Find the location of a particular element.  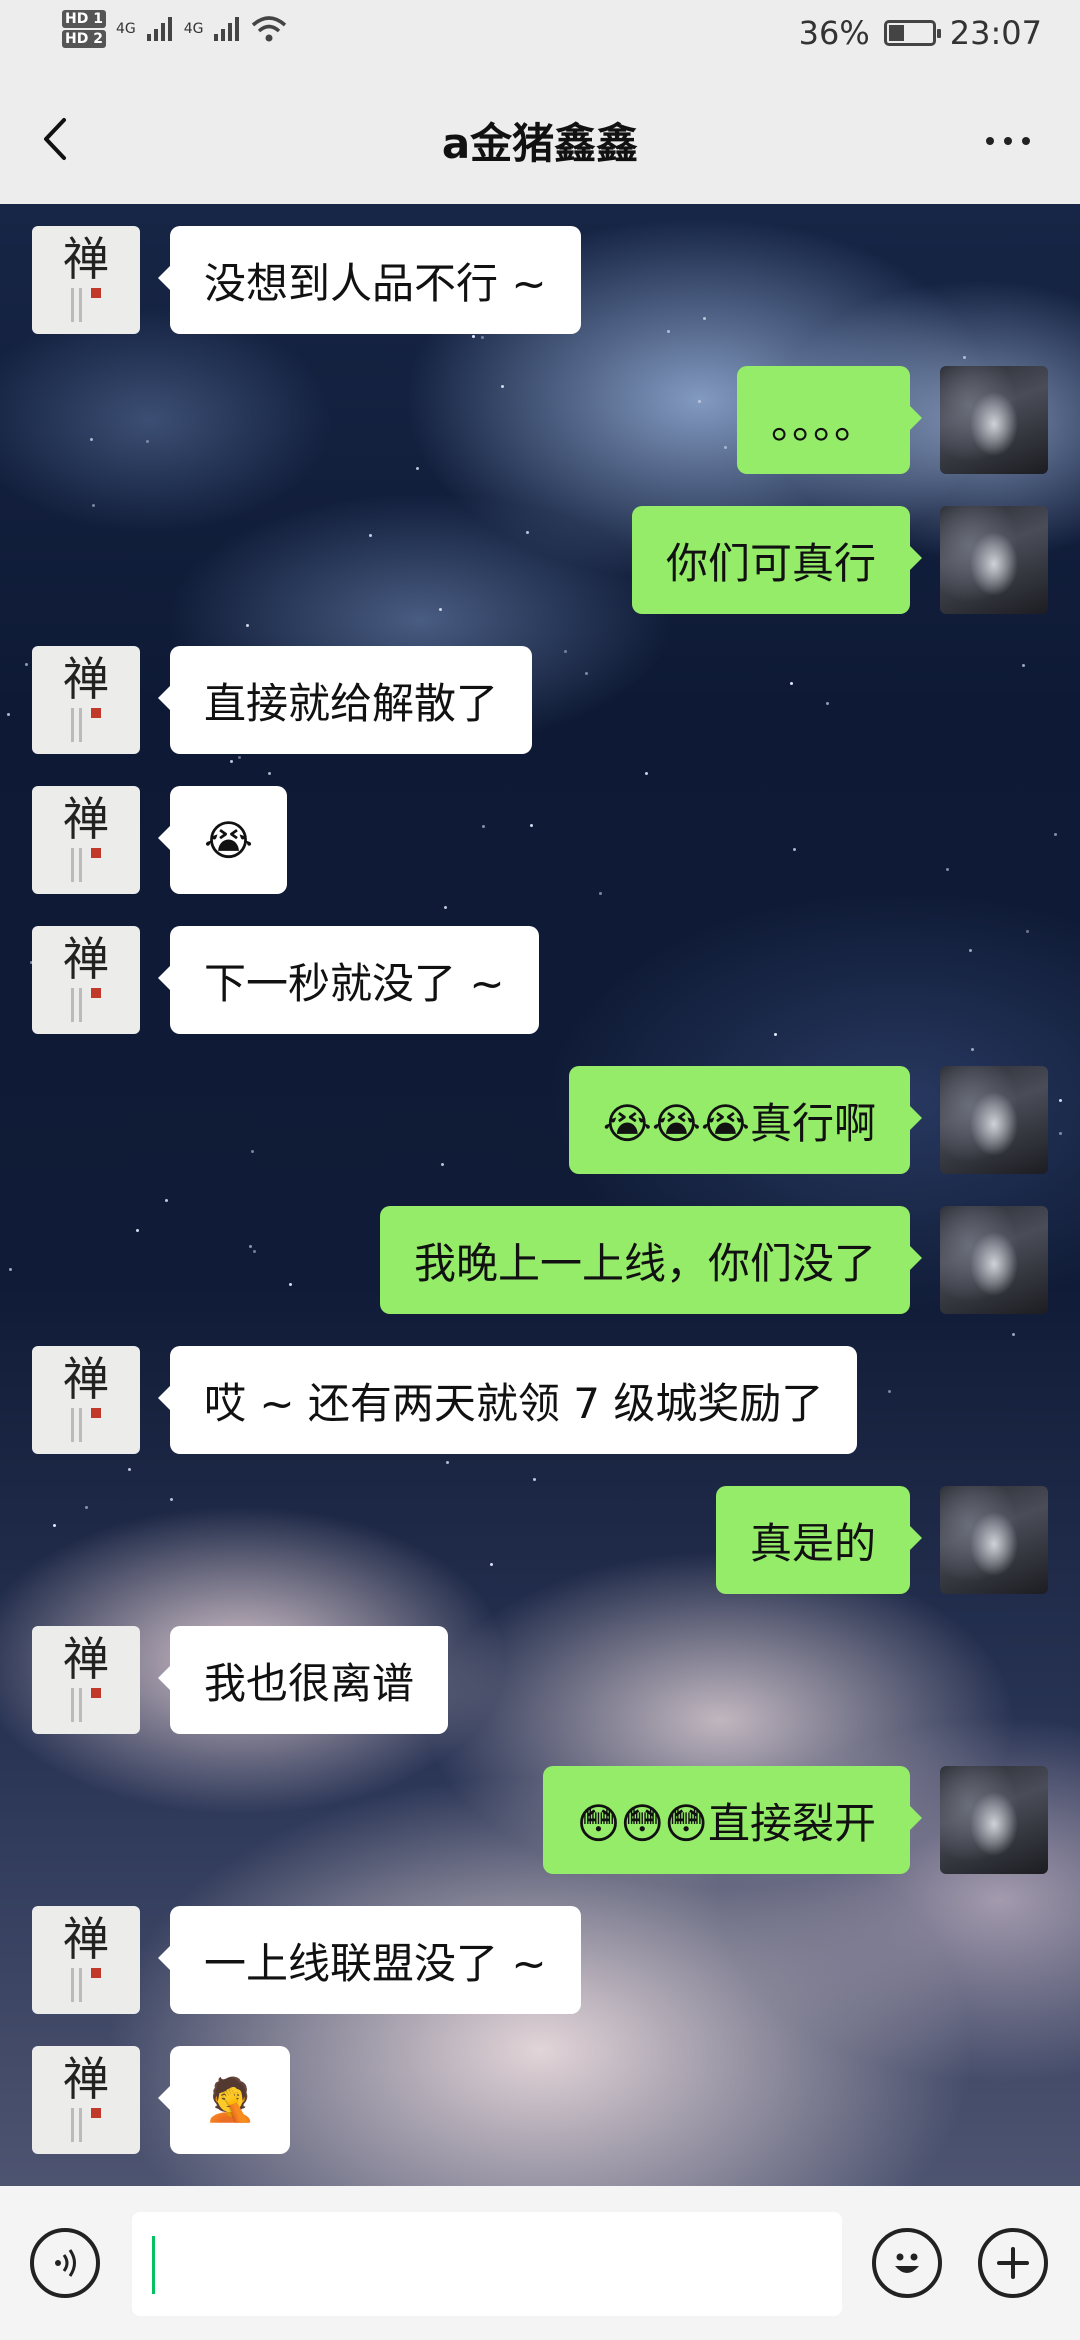

message-row: 禅直接就给解散了 is located at coordinates (540, 700).